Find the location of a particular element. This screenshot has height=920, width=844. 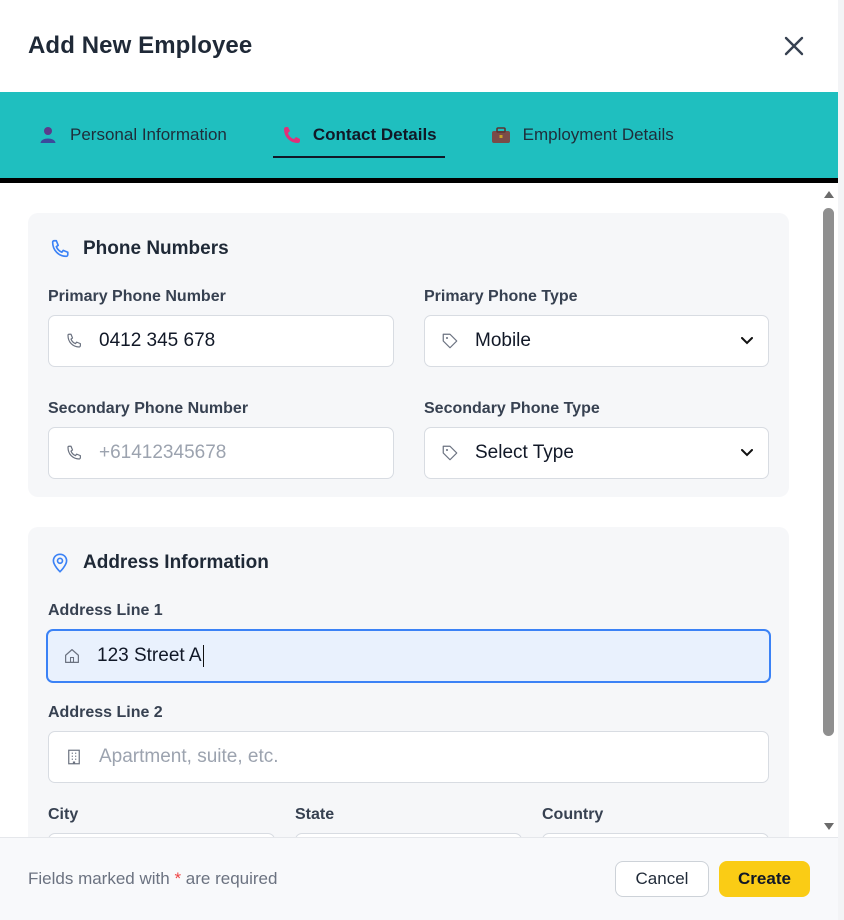

tab-contact-details: Contact Details is located at coordinates (358, 135).